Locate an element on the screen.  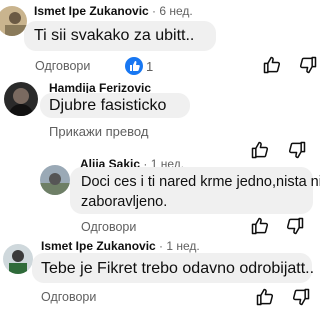
comment-age: · 6 нед. is located at coordinates (170, 11).